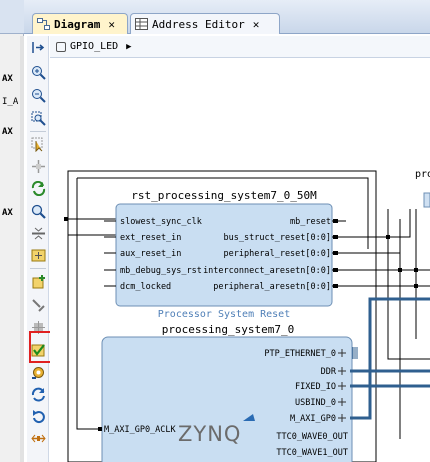 Image resolution: width=430 pixels, height=462 pixels. What do you see at coordinates (38, 72) in the screenshot?
I see `zoom-in-icon` at bounding box center [38, 72].